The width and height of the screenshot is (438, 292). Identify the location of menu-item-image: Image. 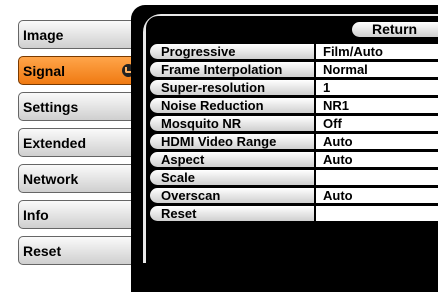
(79, 34).